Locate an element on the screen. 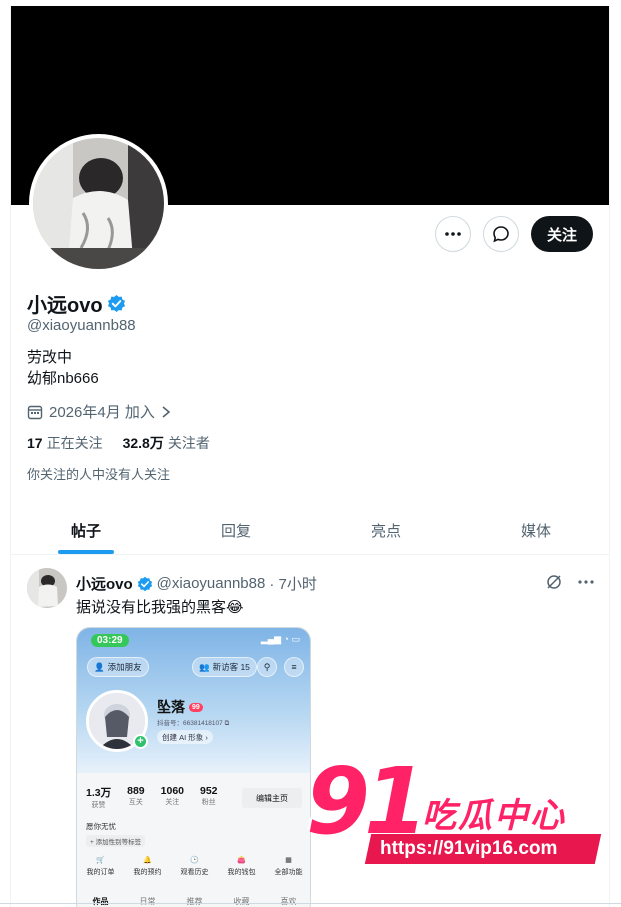  embedded-menu-item: ▦ 全部功能 is located at coordinates (289, 866).